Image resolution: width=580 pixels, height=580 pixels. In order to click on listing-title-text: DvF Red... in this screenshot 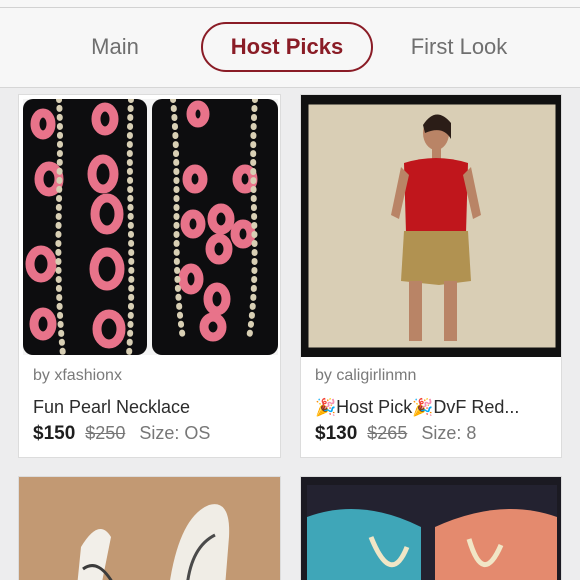, I will do `click(476, 407)`.